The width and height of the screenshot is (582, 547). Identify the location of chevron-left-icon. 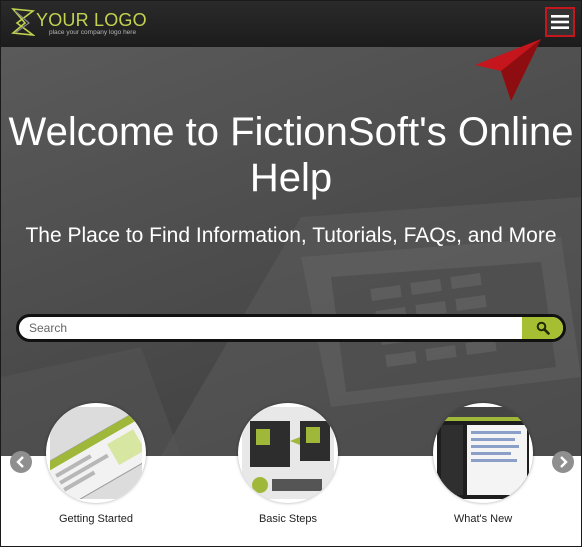
(20, 462).